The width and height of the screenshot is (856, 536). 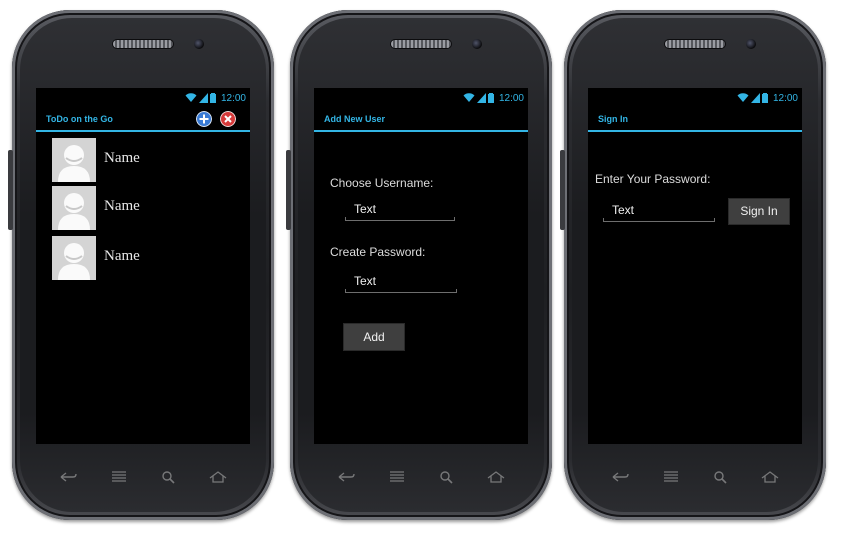 I want to click on action-bar: Sign In, so click(x=695, y=120).